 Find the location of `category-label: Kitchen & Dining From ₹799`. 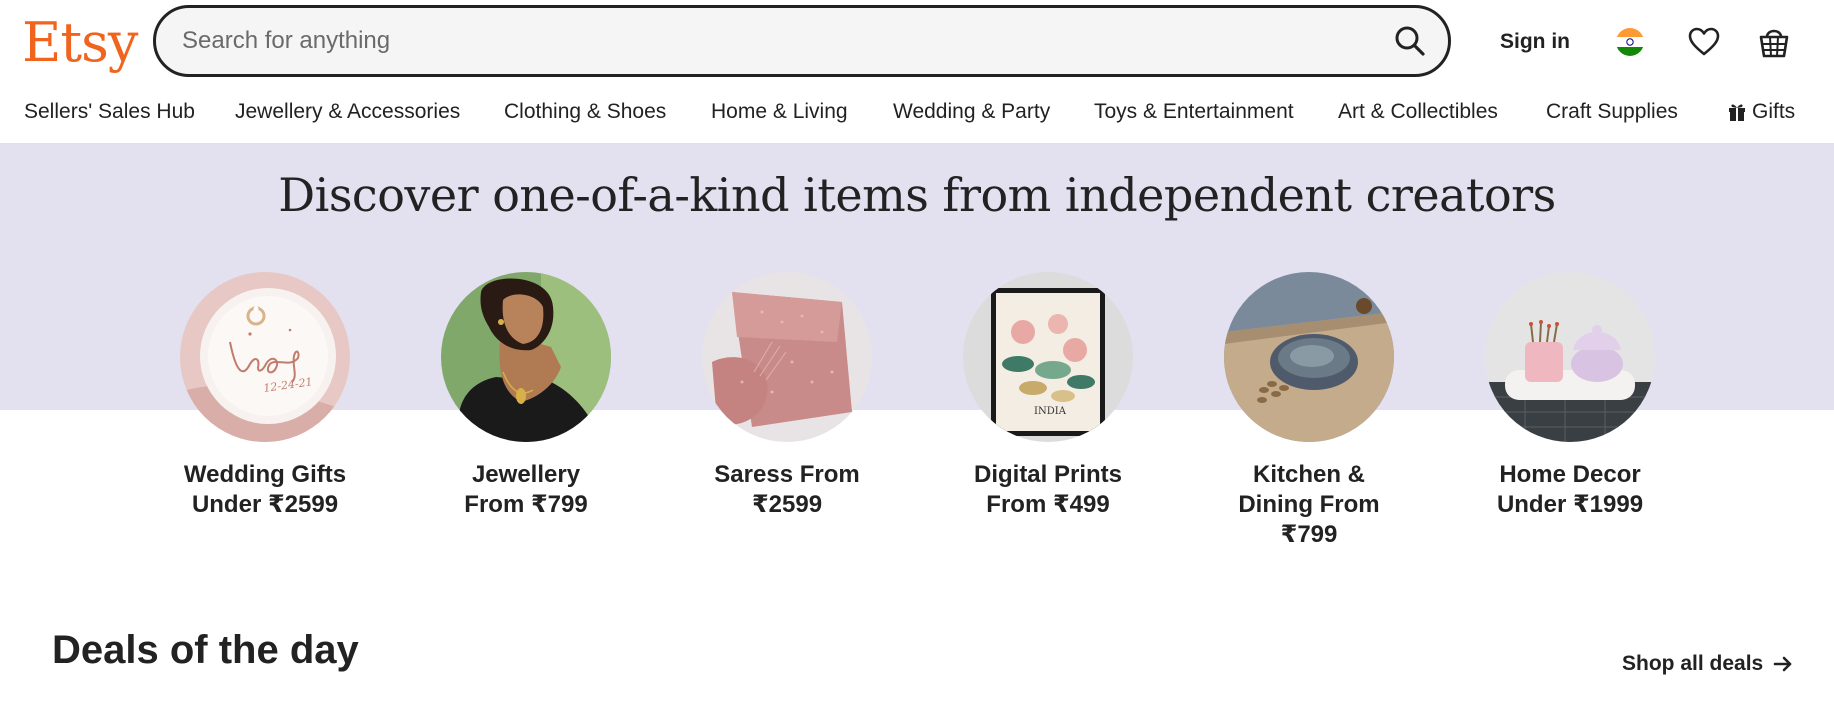

category-label: Kitchen & Dining From ₹799 is located at coordinates (1309, 505).